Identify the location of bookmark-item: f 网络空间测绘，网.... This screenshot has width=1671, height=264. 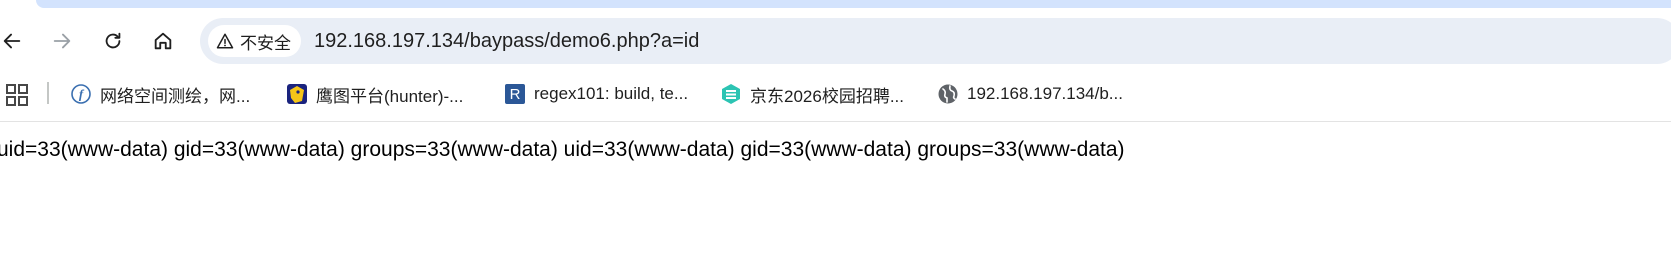
(160, 94).